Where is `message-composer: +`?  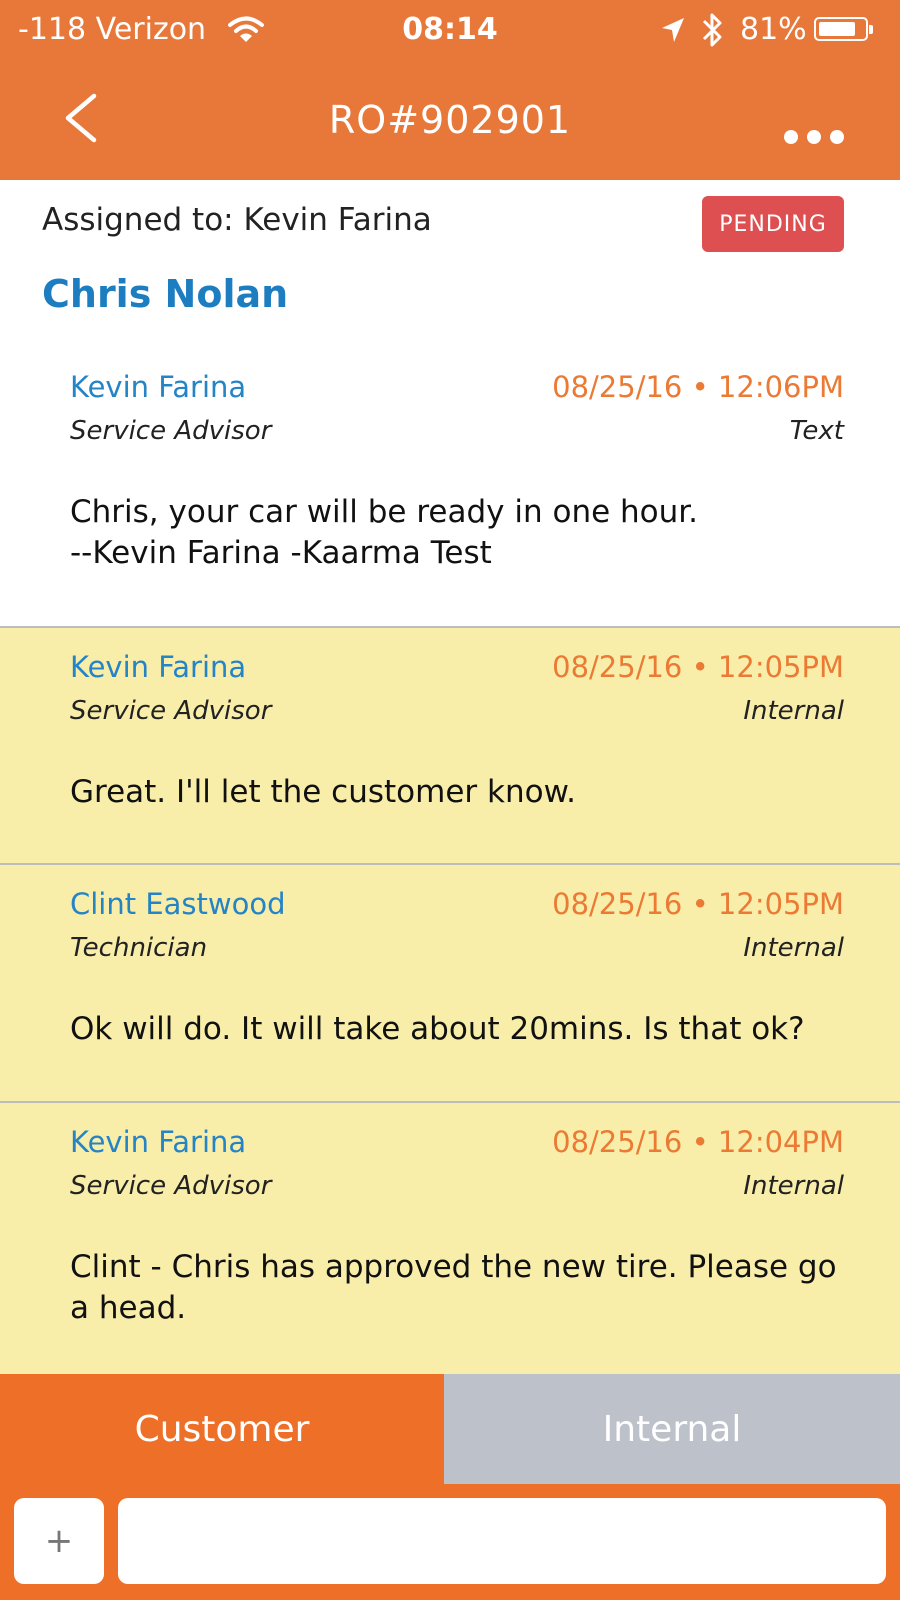
message-composer: + is located at coordinates (450, 1542).